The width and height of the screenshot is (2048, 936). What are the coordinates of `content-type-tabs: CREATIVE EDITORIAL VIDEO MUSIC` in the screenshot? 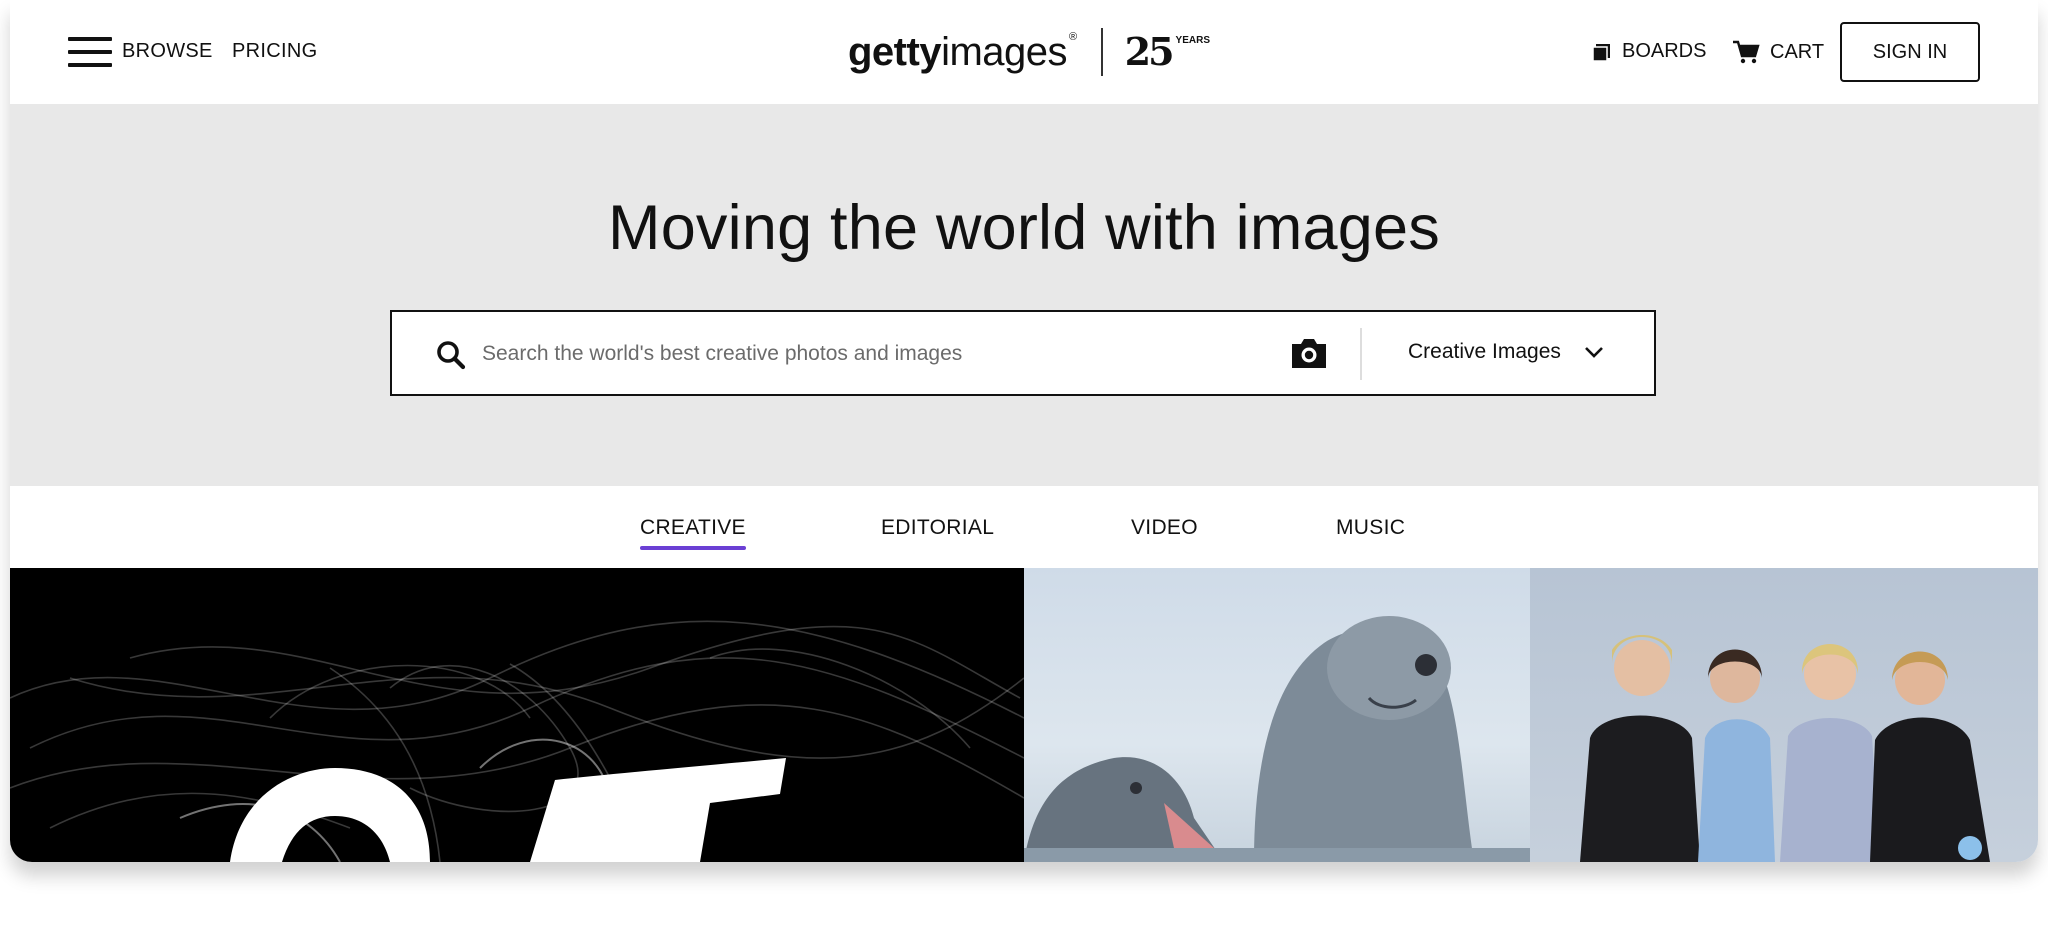 It's located at (1024, 527).